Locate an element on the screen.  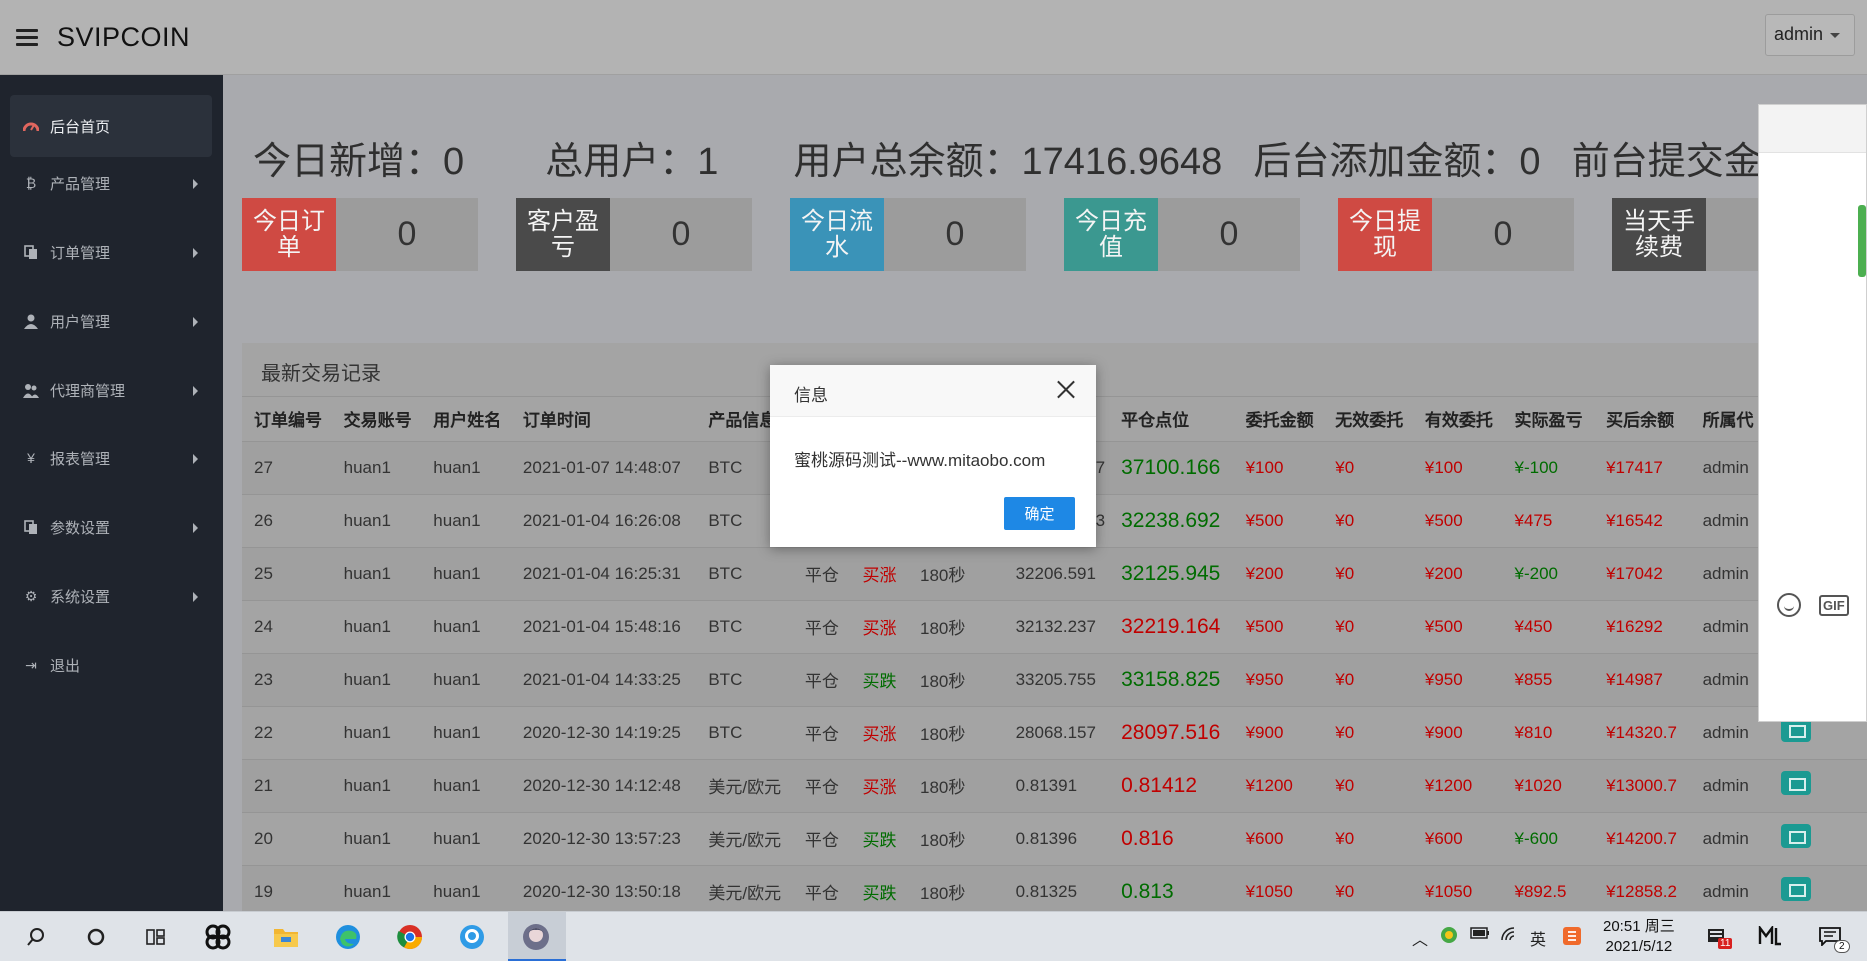
cell-order-id: 26 is located at coordinates (287, 521).